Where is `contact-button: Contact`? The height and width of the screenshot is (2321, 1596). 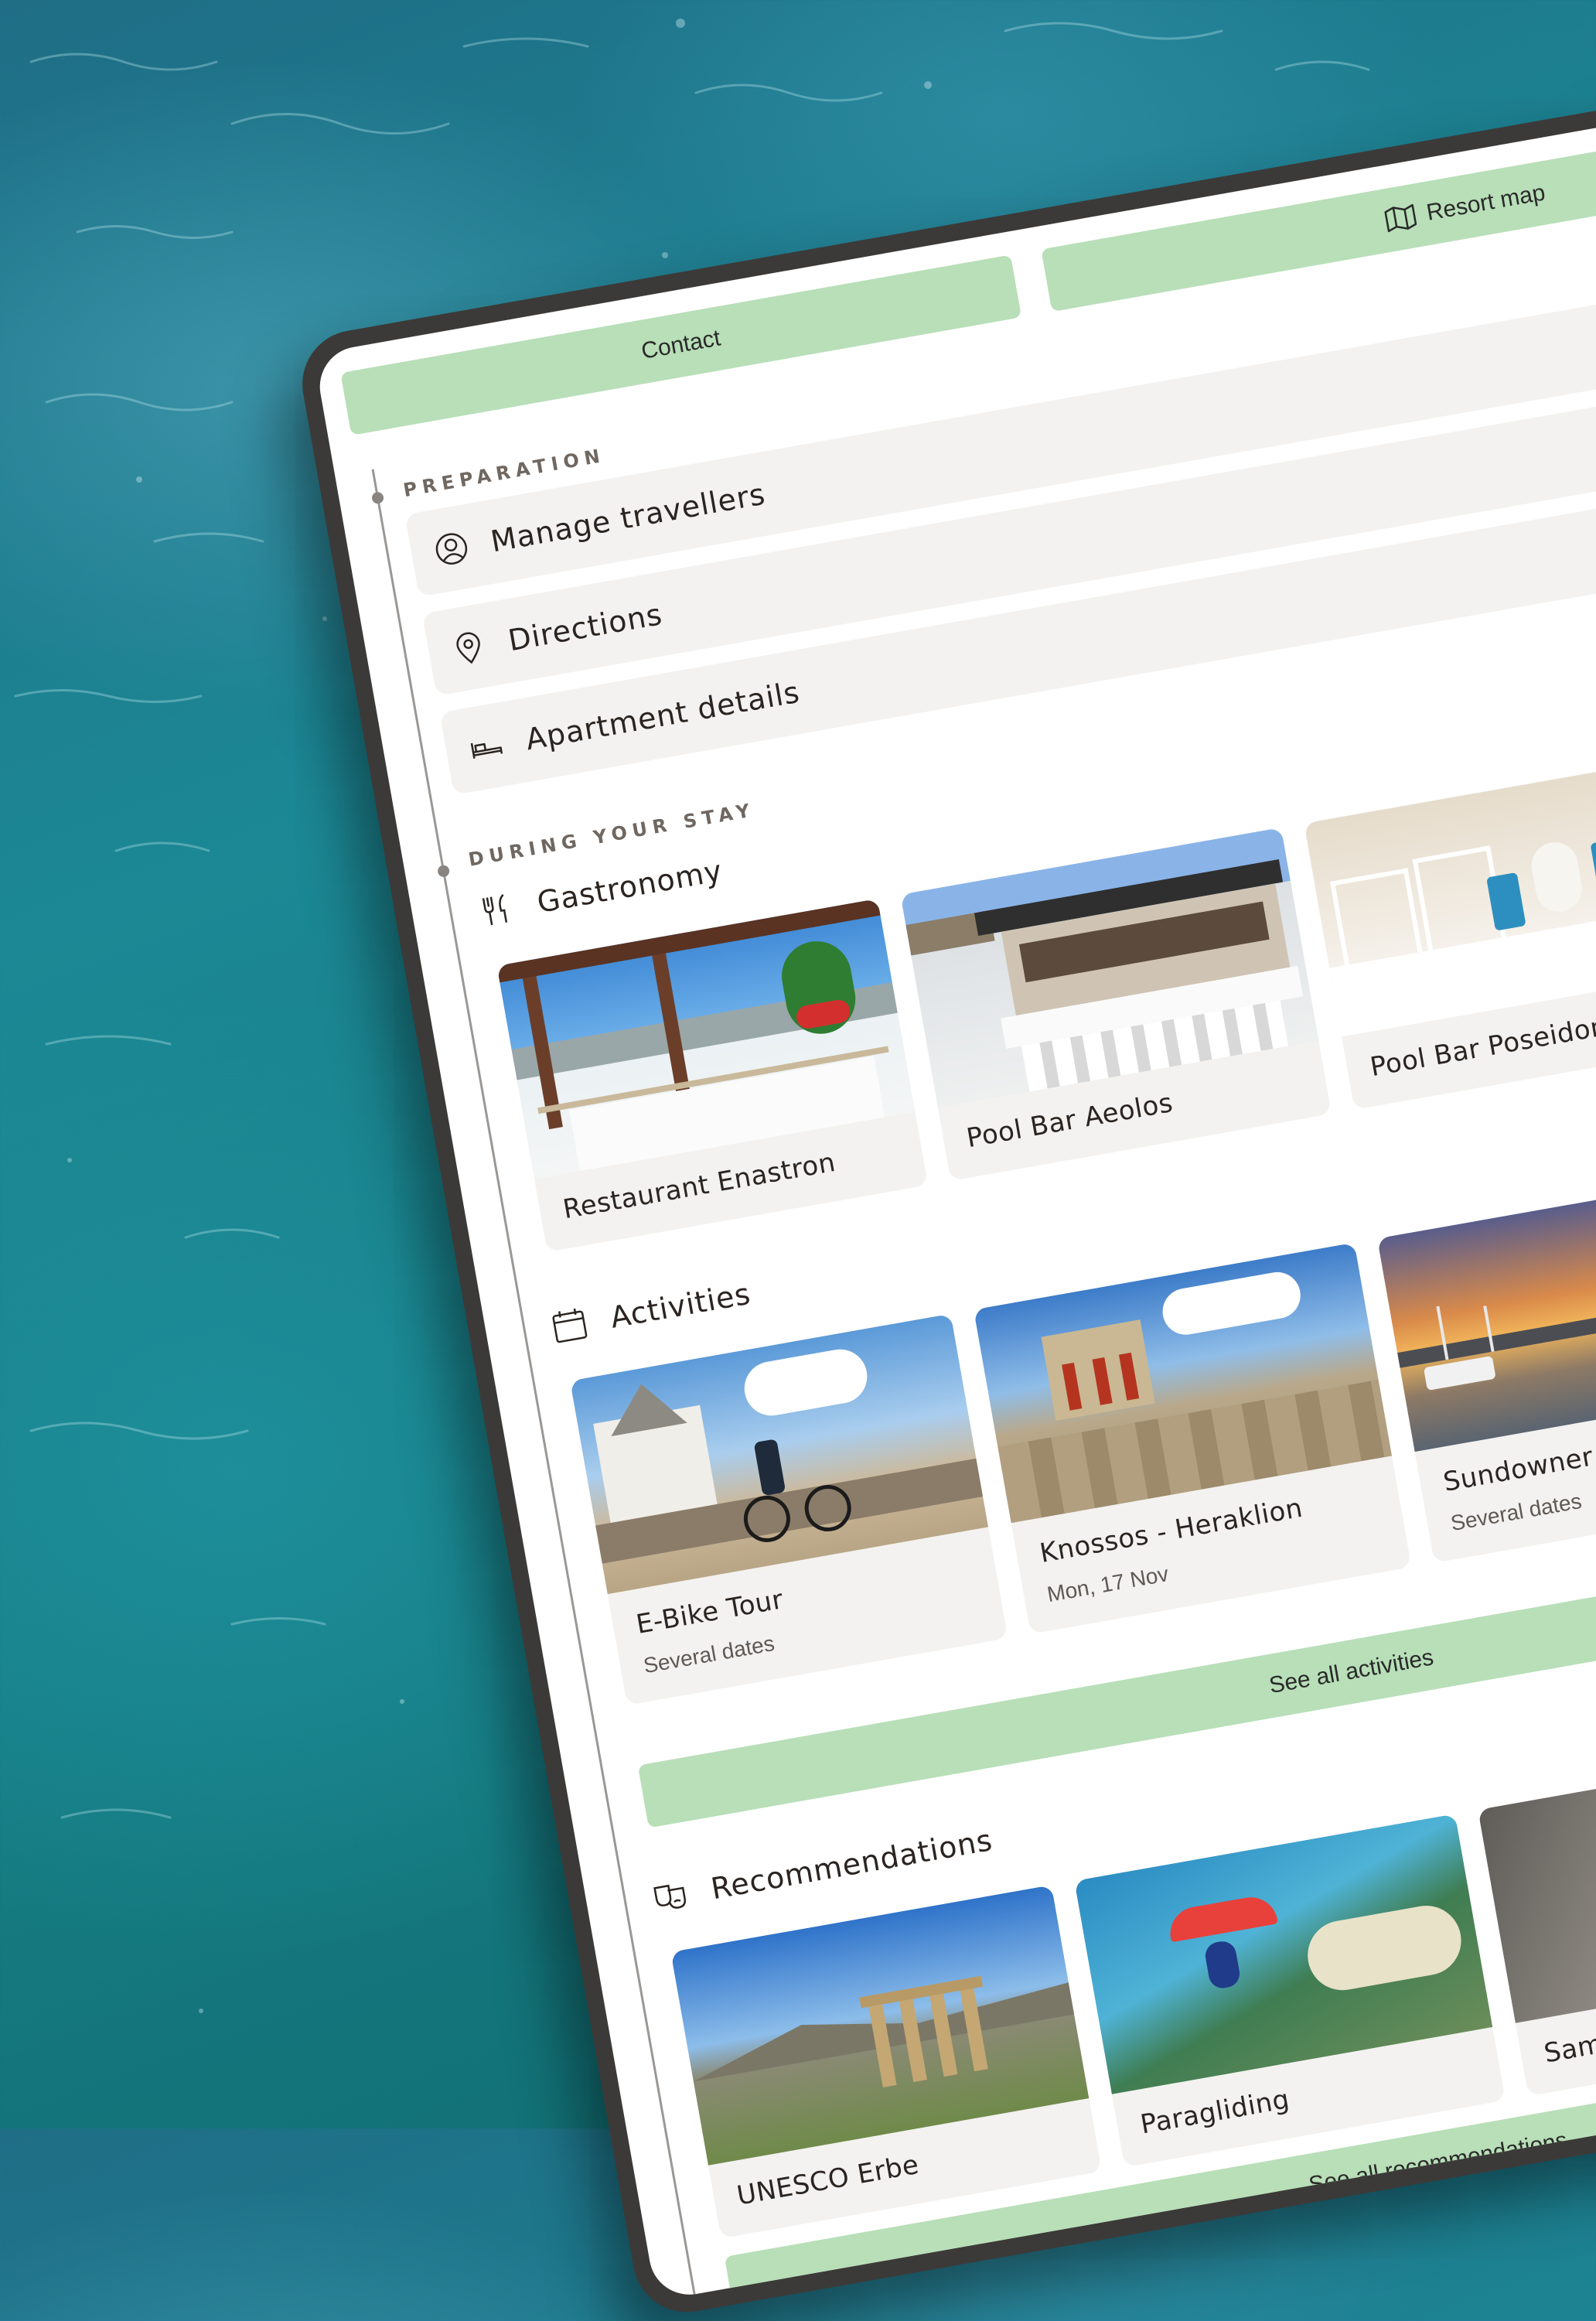
contact-button: Contact is located at coordinates (681, 344).